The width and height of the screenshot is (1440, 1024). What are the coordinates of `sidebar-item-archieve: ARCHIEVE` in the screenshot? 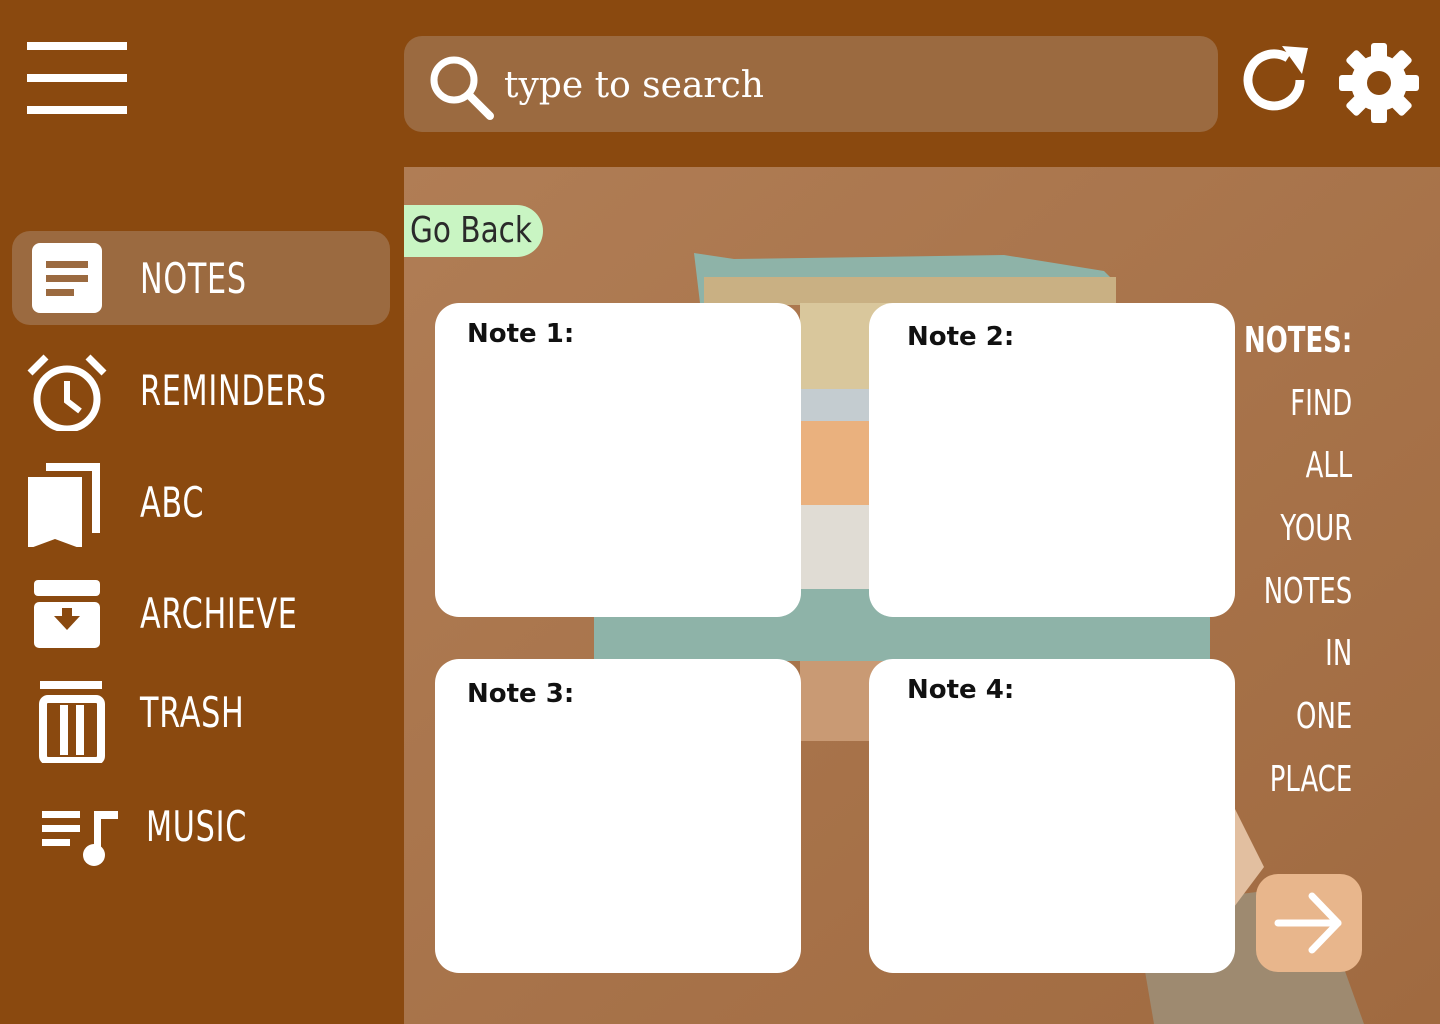 It's located at (201, 613).